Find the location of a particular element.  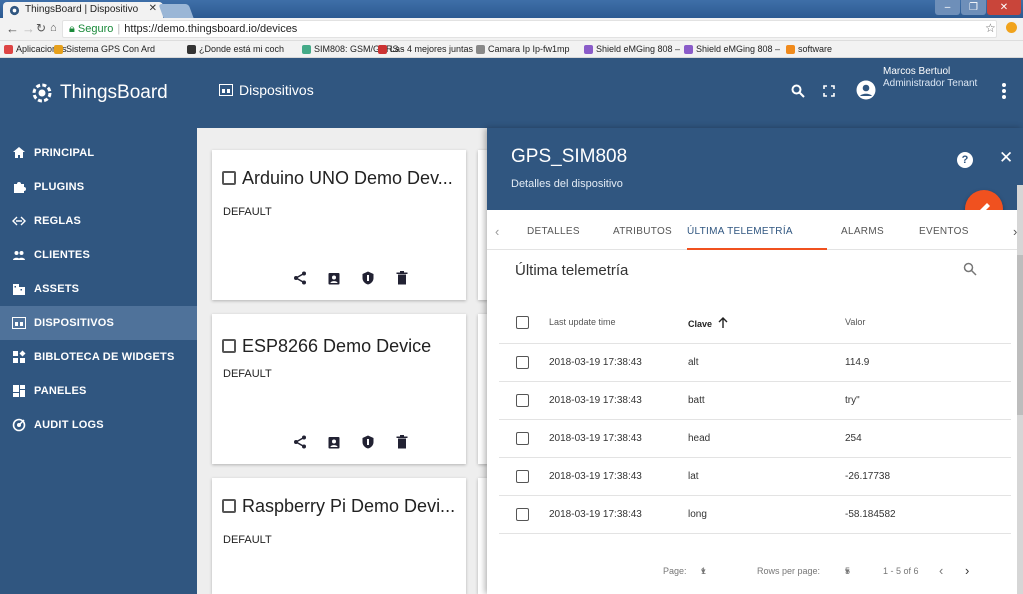

brand: ThingsBoard is located at coordinates (98, 93).